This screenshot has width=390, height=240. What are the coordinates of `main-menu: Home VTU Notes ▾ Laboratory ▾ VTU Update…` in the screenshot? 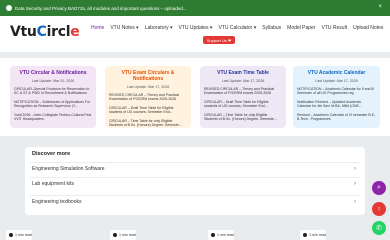 It's located at (237, 28).